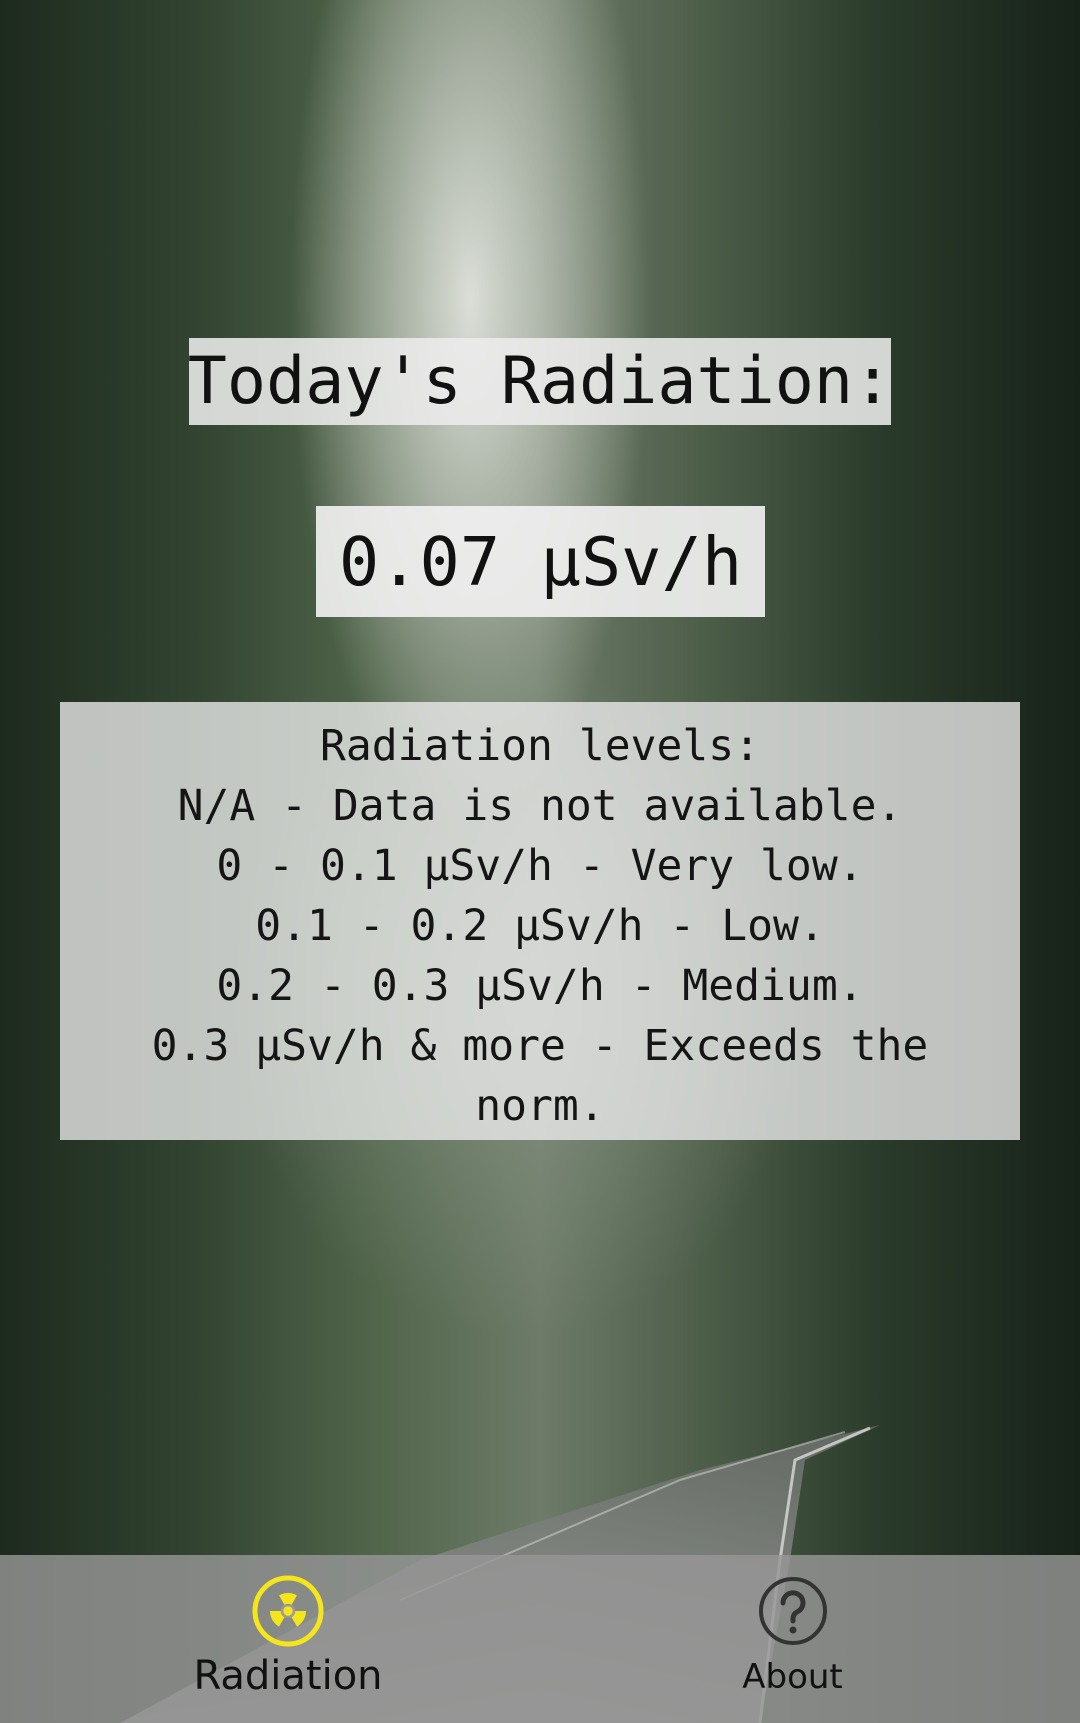 The image size is (1080, 1723). Describe the element at coordinates (540, 1076) in the screenshot. I see `level-item-exceeds: 0.3 µSv/h & more - Exceeds the norm.` at that location.